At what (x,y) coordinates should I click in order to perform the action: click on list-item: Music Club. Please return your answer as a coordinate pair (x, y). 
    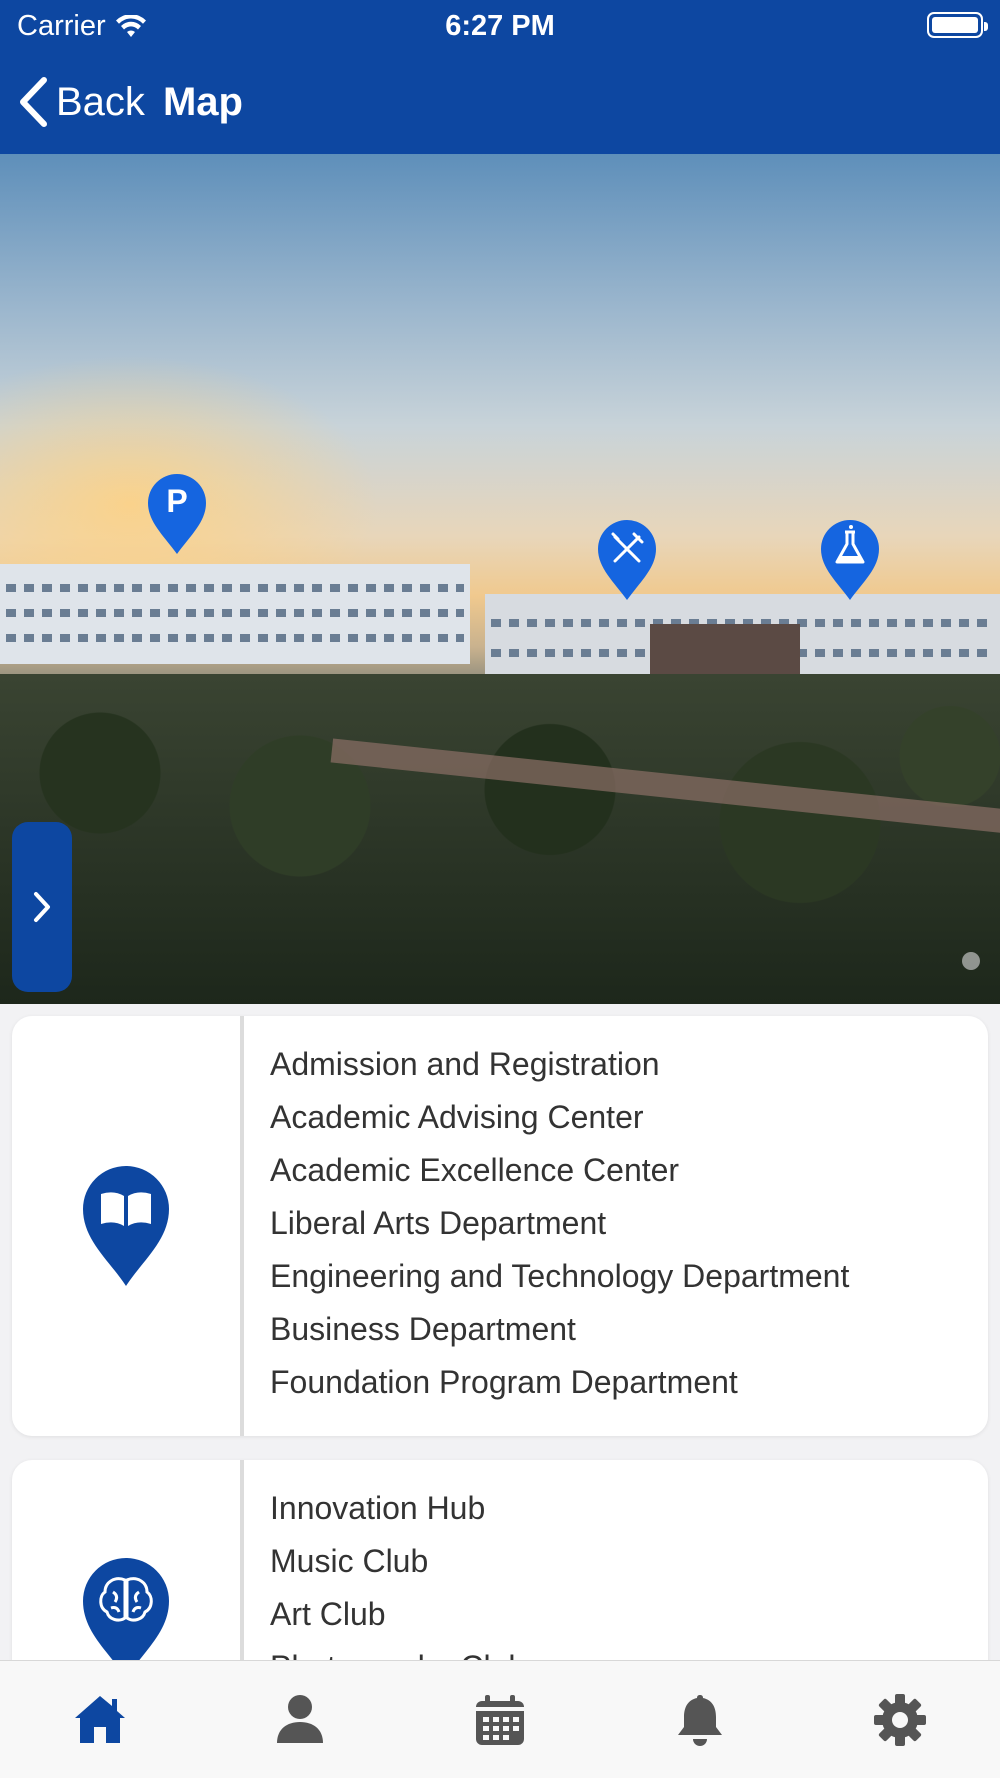
    Looking at the image, I should click on (398, 1561).